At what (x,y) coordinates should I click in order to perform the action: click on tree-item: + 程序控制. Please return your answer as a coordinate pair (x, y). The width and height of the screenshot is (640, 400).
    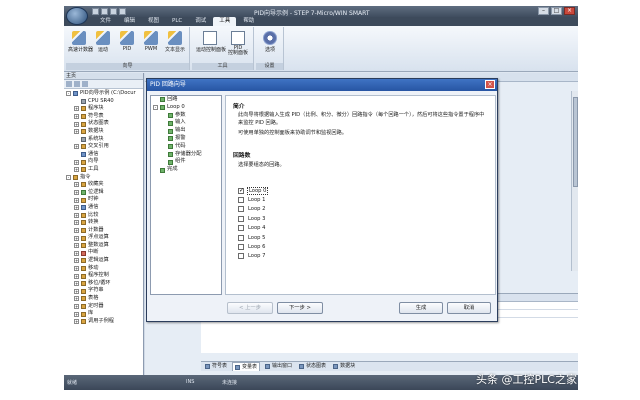
    Looking at the image, I should click on (103, 276).